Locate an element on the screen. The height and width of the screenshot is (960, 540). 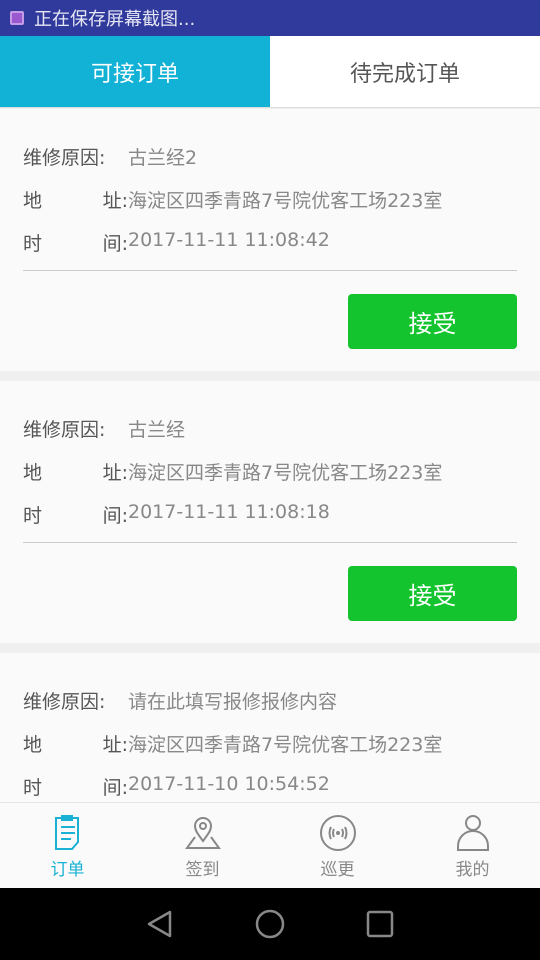
nav-patrol: 巡更 is located at coordinates (337, 845).